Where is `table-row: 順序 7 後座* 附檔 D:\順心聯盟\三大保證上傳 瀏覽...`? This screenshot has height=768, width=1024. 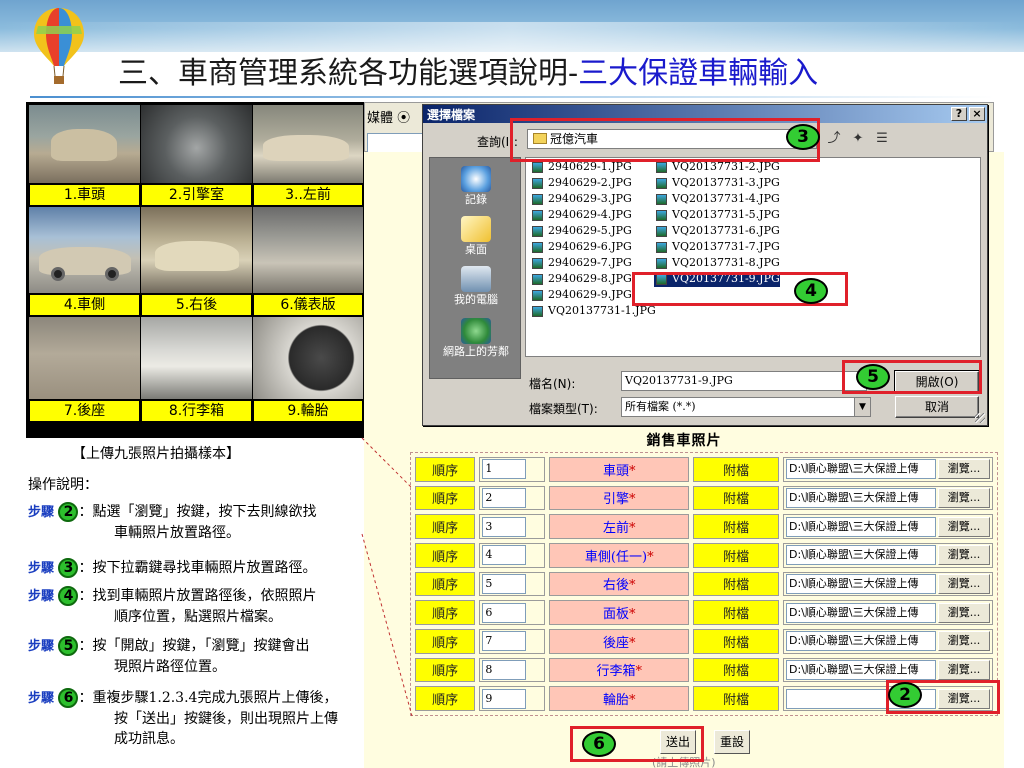
table-row: 順序 7 後座* 附檔 D:\順心聯盟\三大保證上傳 瀏覽... is located at coordinates (704, 641).